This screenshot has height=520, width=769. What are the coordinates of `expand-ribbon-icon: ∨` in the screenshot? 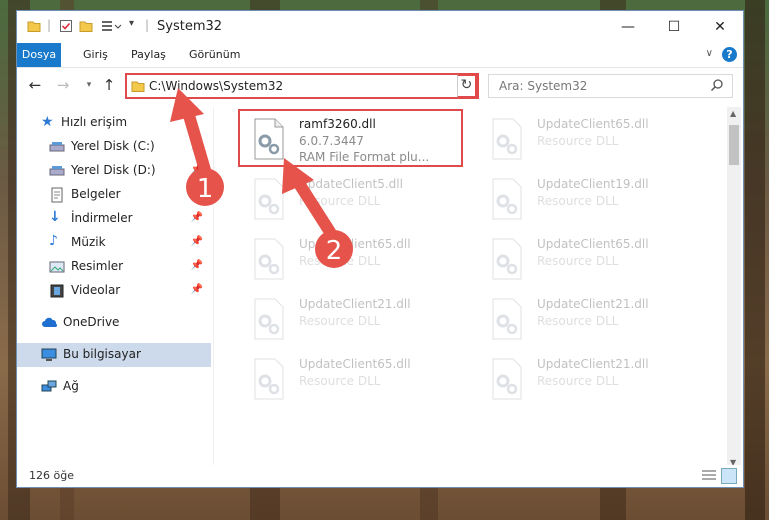 It's located at (709, 53).